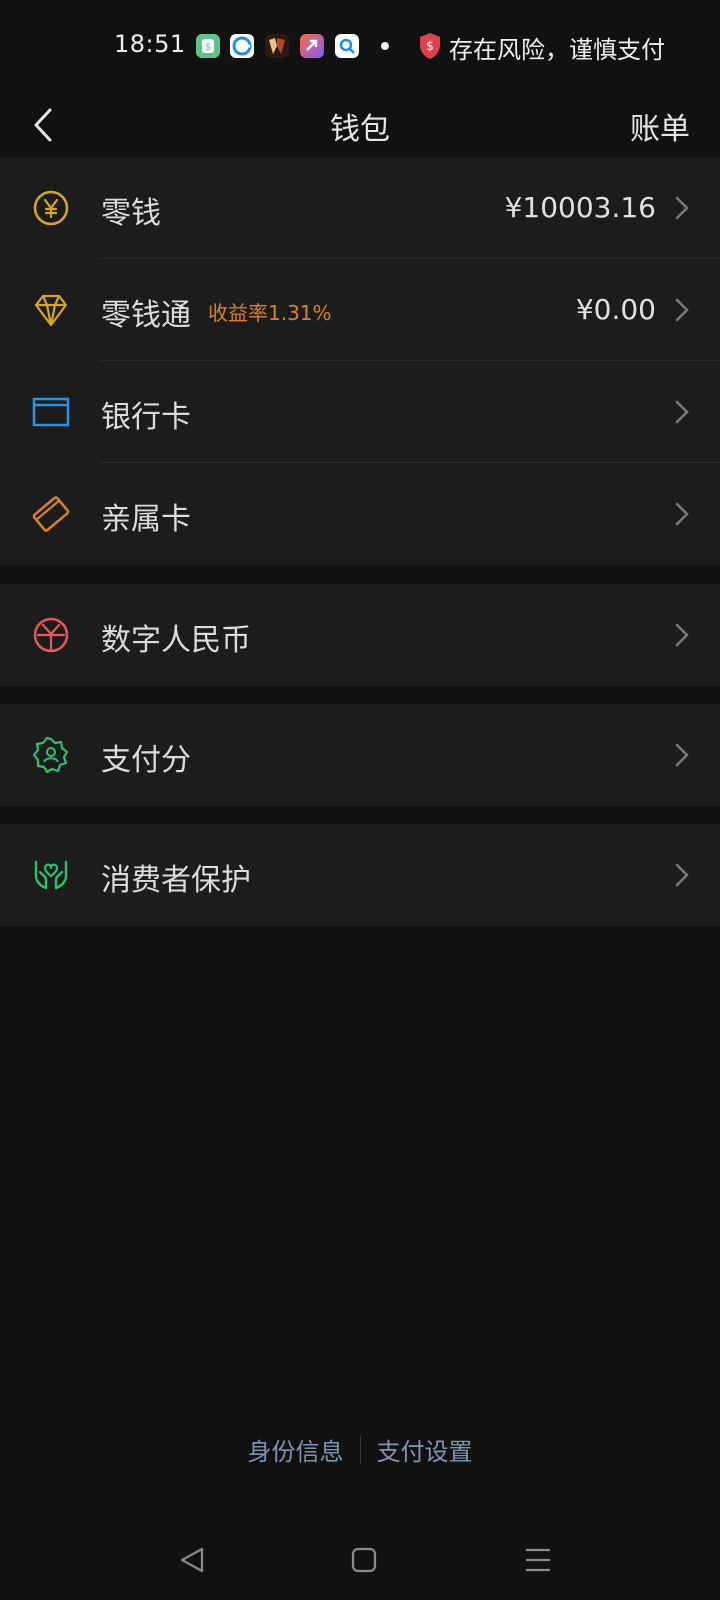 The image size is (720, 1600). What do you see at coordinates (51, 635) in the screenshot?
I see `digital-rmb-icon` at bounding box center [51, 635].